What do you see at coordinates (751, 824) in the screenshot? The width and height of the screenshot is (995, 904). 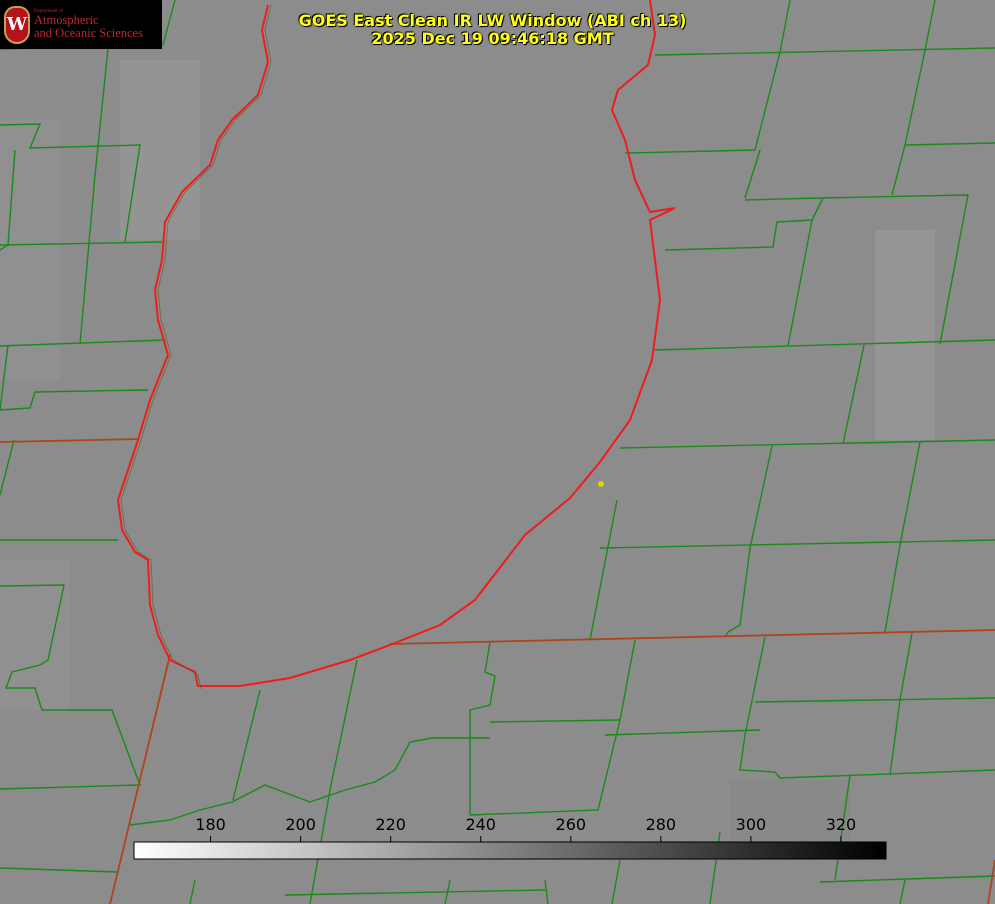 I see `colorbar-tick-label: 300` at bounding box center [751, 824].